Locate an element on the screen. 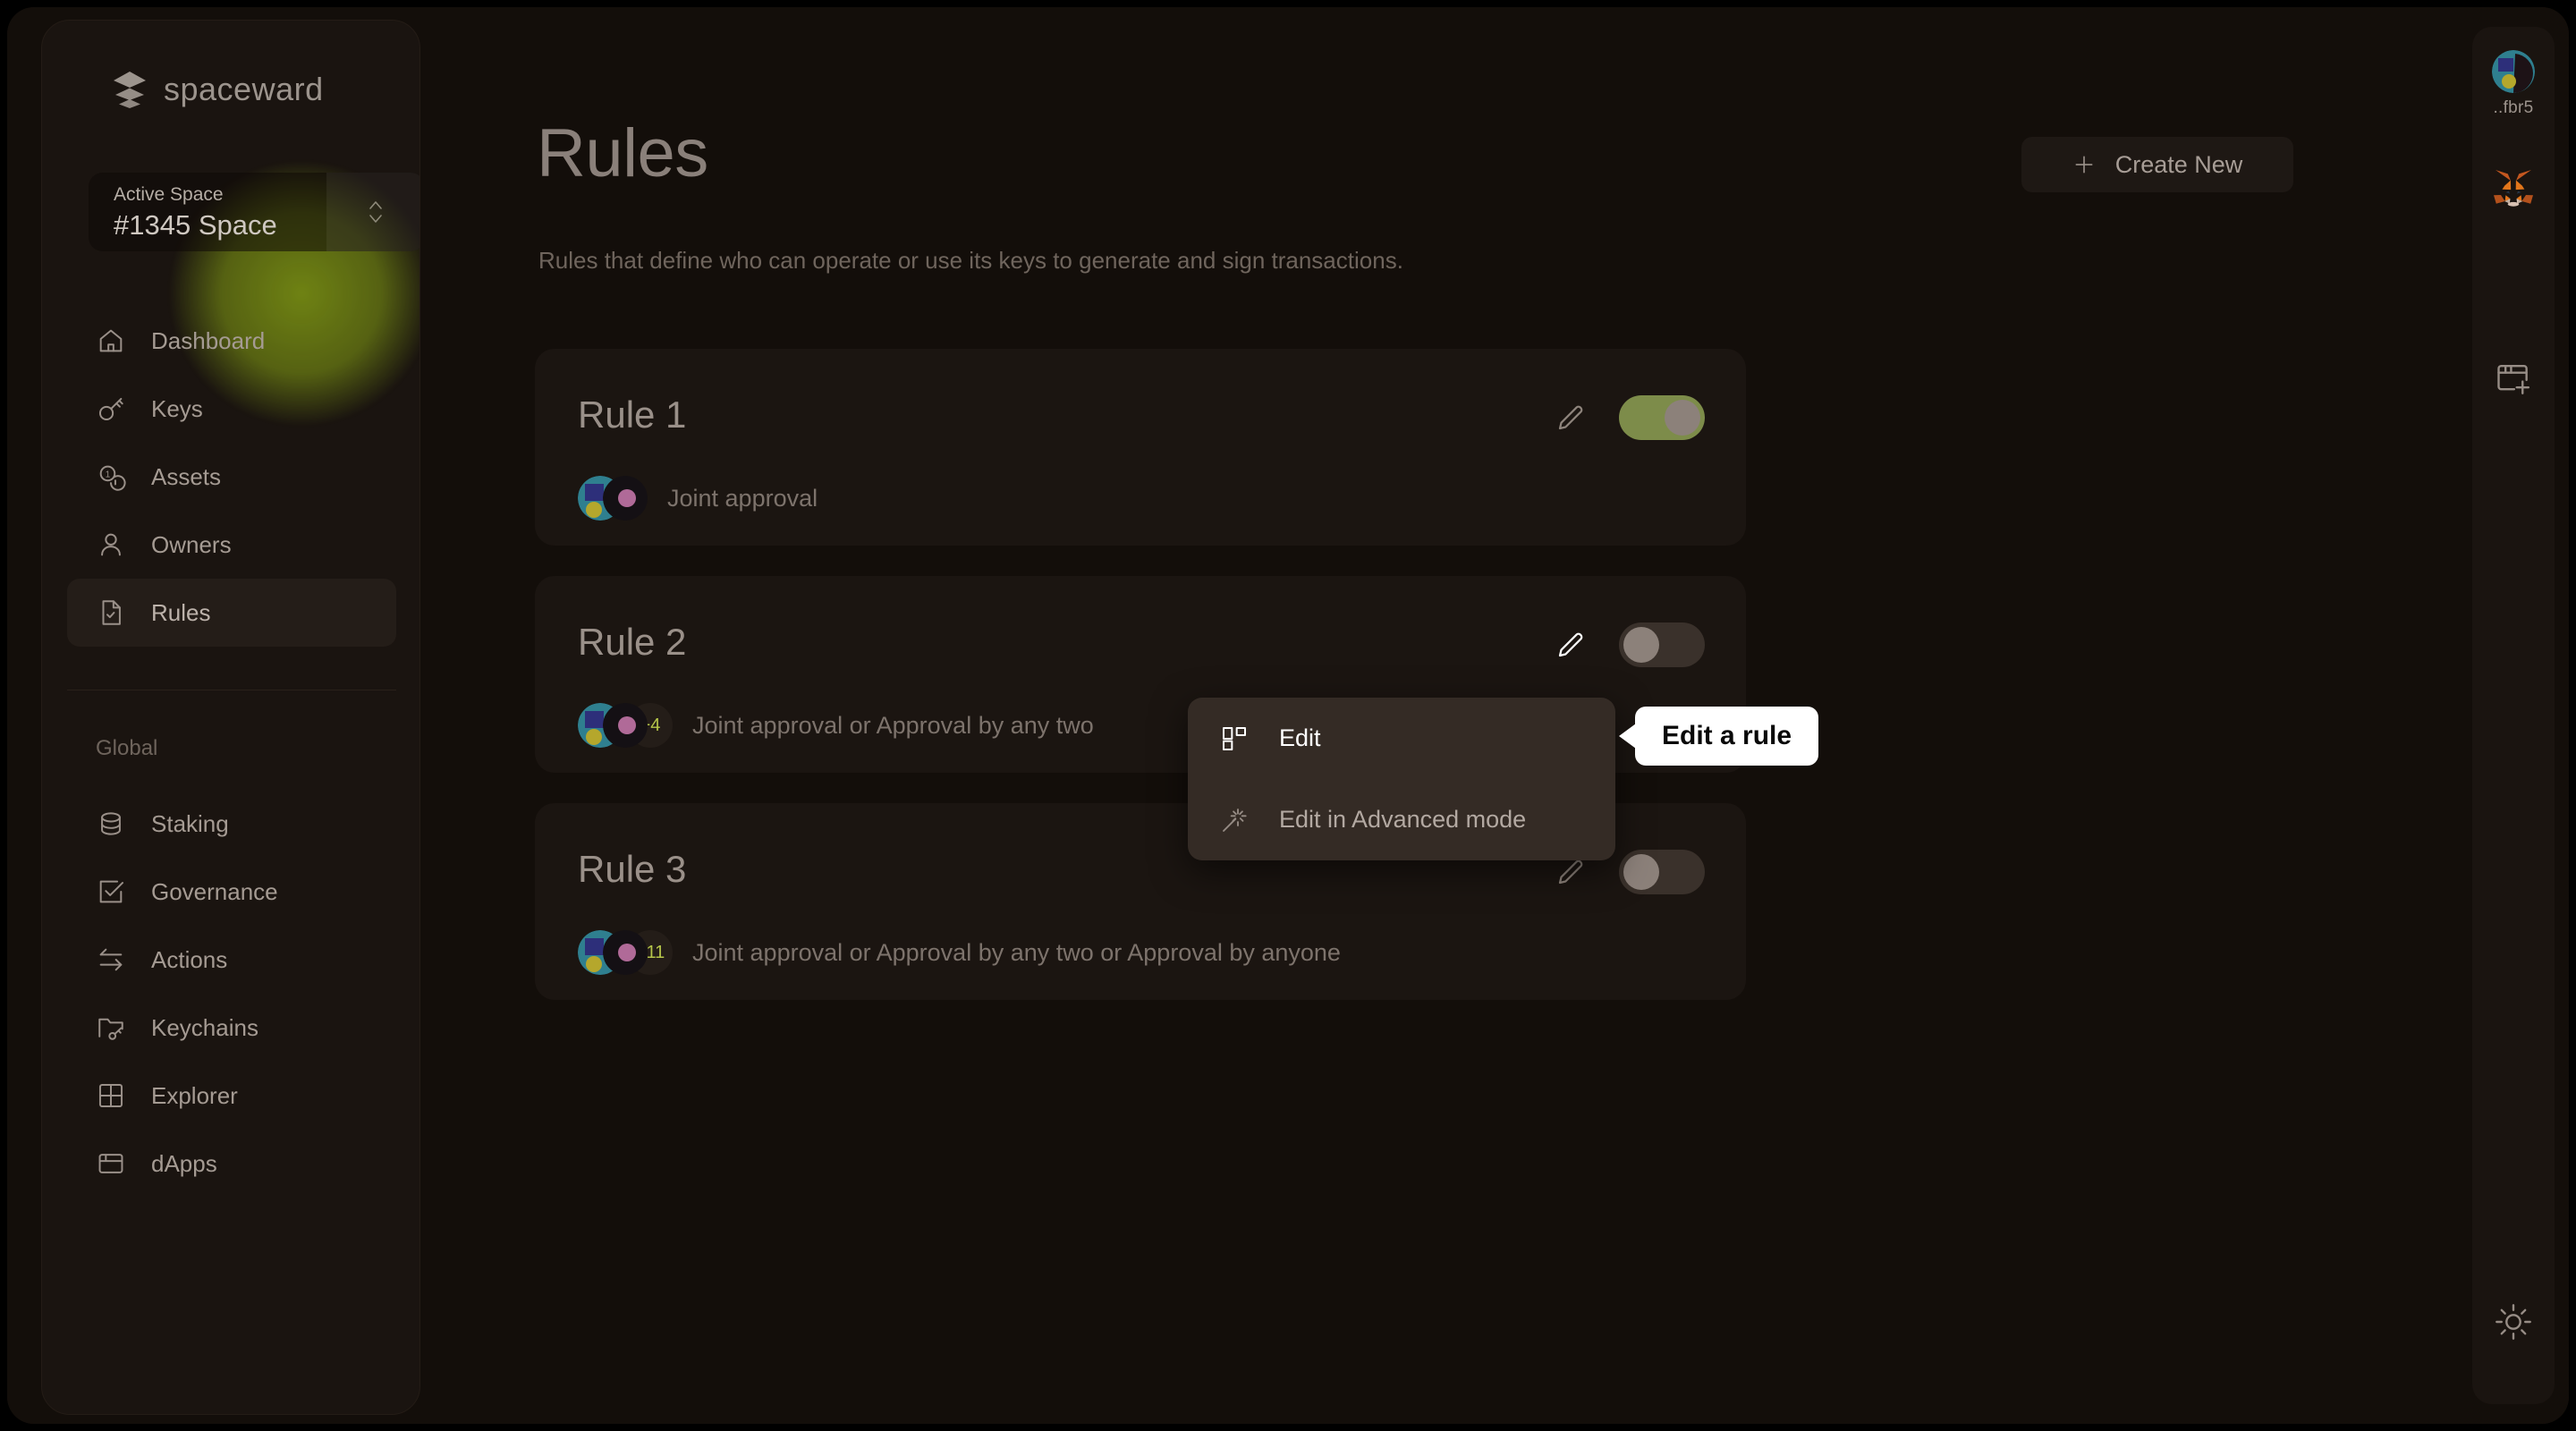 This screenshot has height=1431, width=2576. active-space-switcher: Active Space #1345 Space is located at coordinates (254, 212).